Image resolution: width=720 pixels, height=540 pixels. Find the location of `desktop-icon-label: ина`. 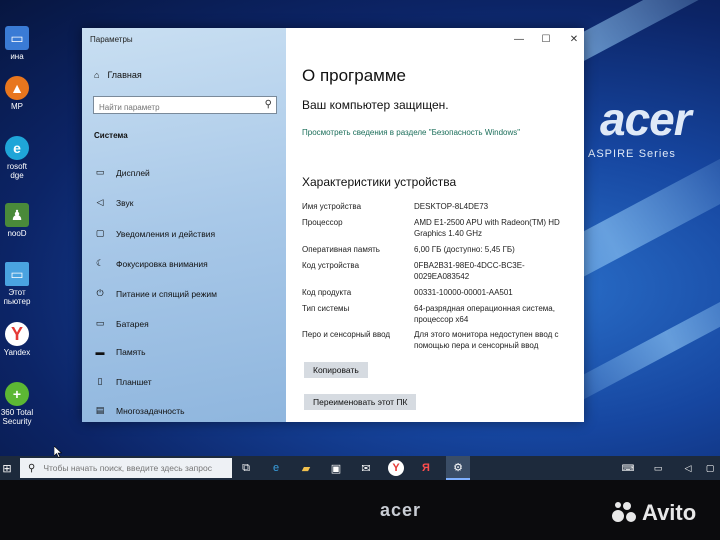

desktop-icon-label: ина is located at coordinates (17, 56).